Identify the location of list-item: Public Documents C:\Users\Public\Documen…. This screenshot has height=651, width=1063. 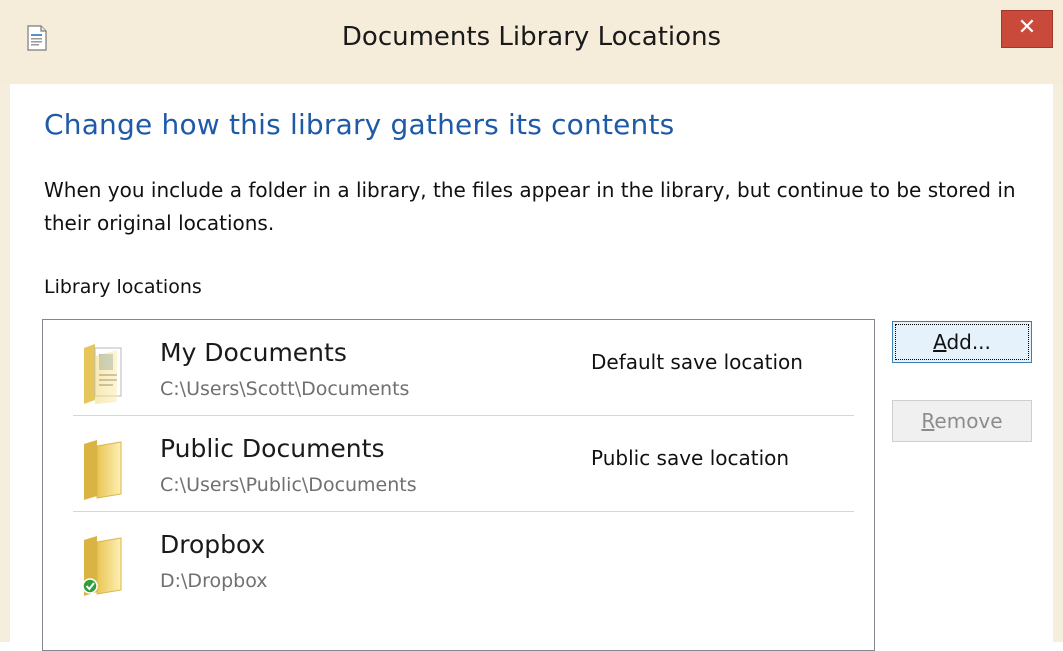
(458, 464).